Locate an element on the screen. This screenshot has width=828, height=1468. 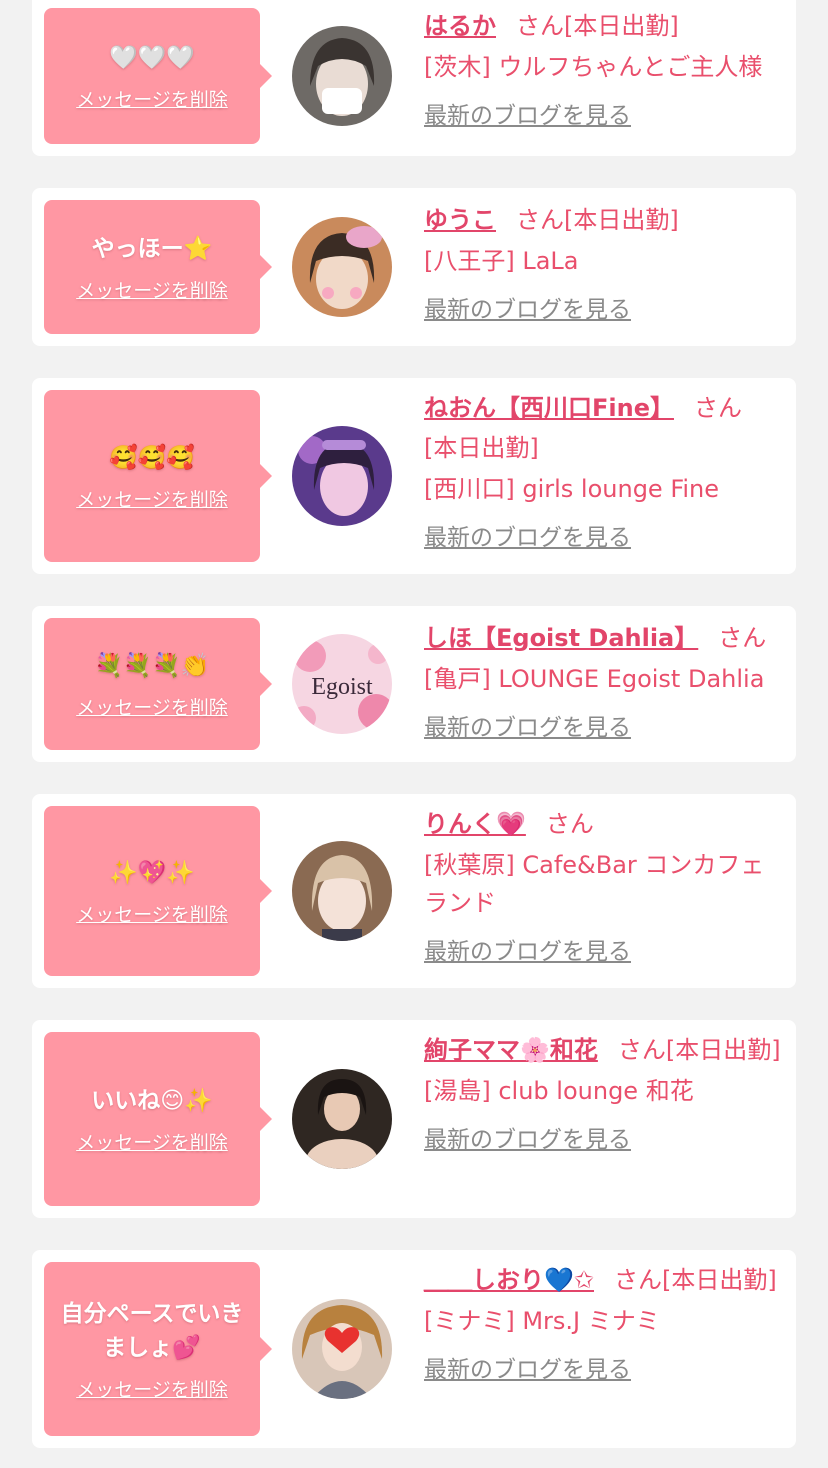
message-text: 🤍🤍🤍 is located at coordinates (152, 57).